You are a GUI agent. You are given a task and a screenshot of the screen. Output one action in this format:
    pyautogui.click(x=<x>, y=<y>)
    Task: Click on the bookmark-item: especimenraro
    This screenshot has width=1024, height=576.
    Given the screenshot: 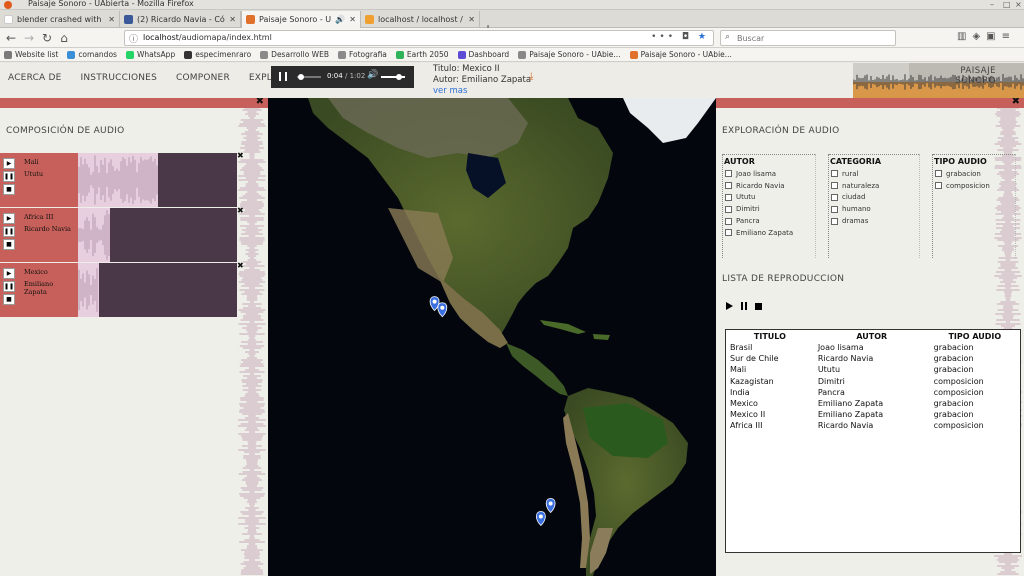 What is the action you would take?
    pyautogui.click(x=217, y=54)
    